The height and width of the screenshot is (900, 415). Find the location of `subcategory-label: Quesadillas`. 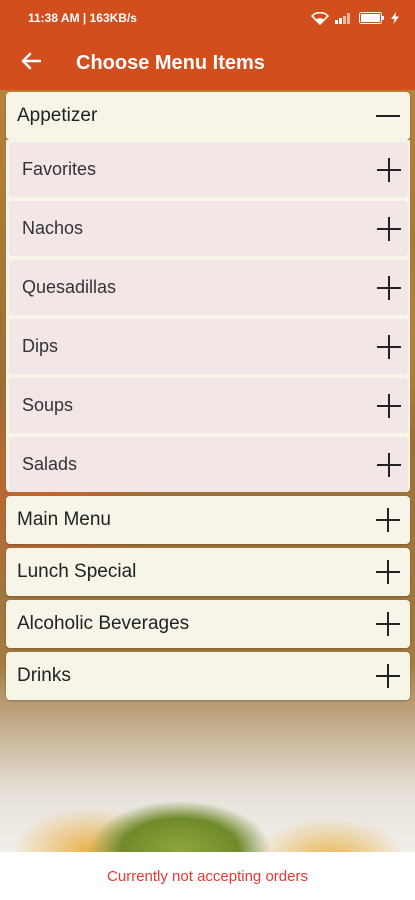

subcategory-label: Quesadillas is located at coordinates (69, 287).